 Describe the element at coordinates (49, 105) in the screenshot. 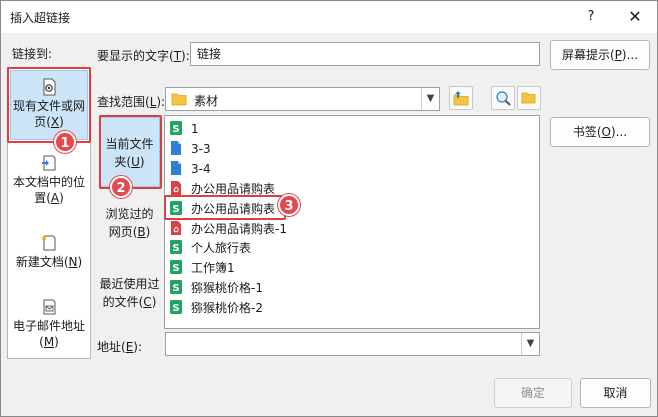

I see `callout-1-box` at that location.